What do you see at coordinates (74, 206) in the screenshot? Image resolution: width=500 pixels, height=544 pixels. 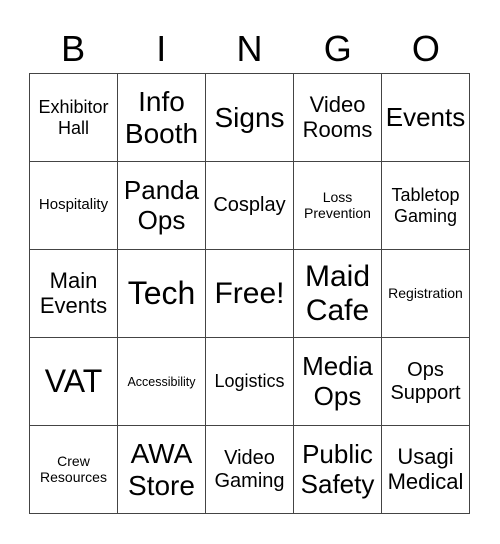 I see `bingo-cell: Hospitality` at bounding box center [74, 206].